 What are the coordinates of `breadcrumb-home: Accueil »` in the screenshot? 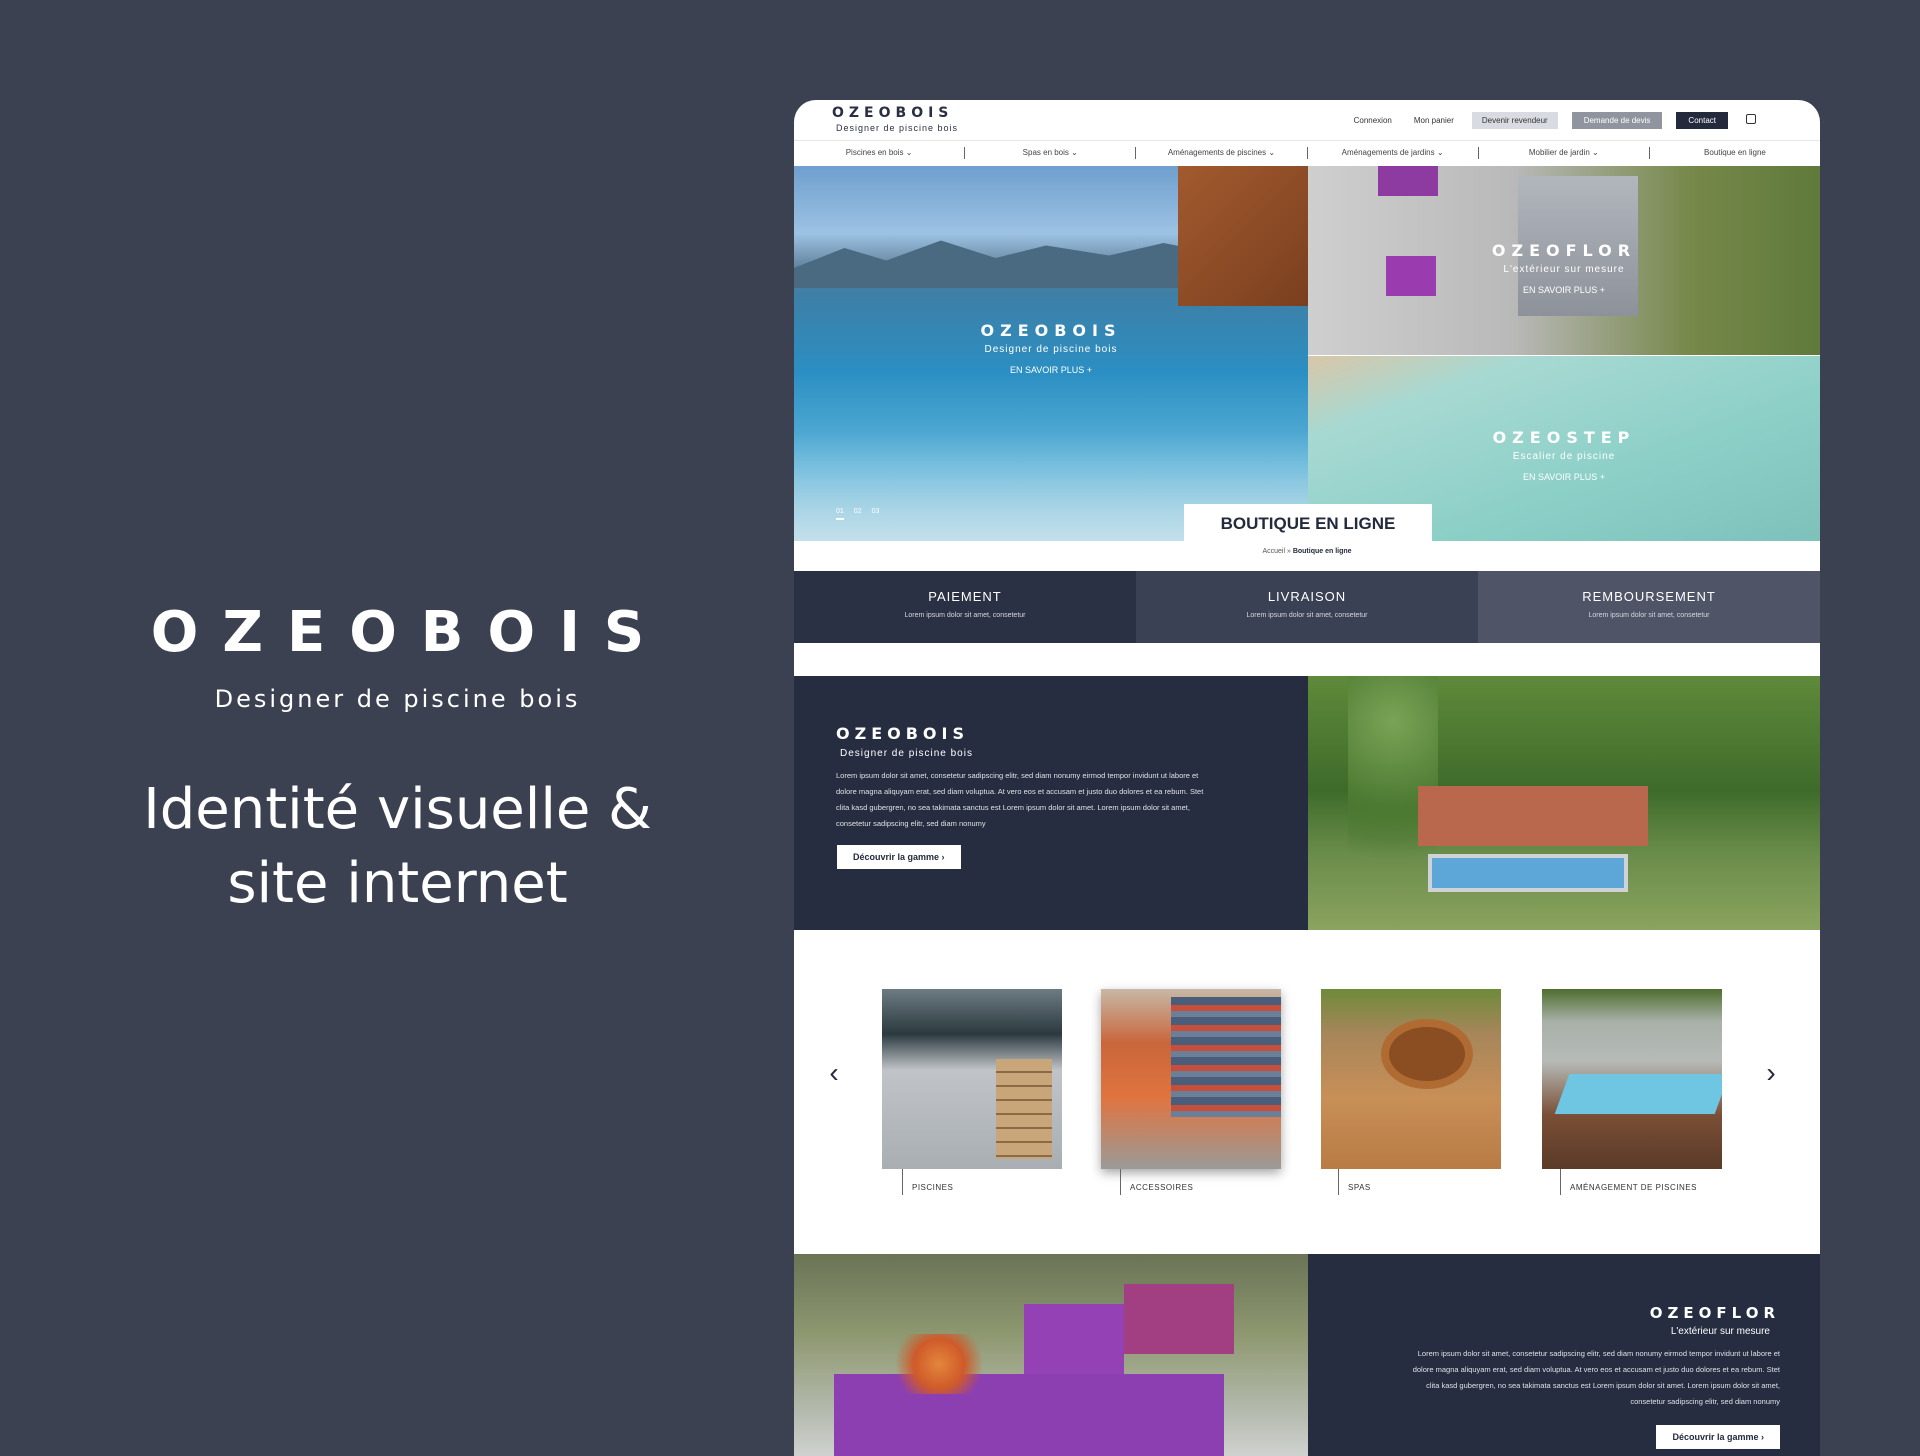 It's located at (1276, 551).